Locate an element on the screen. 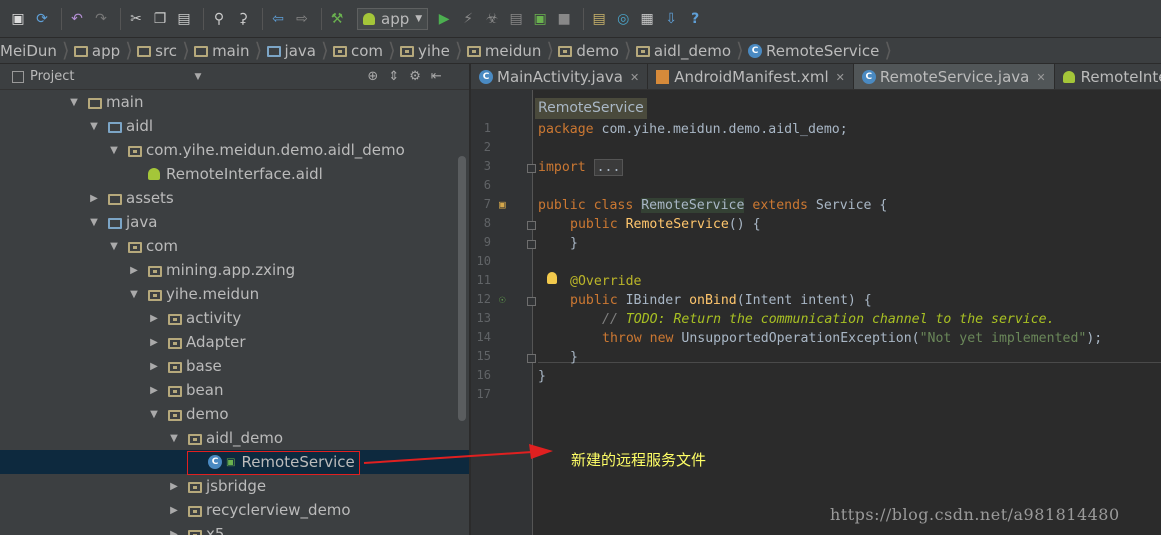 The image size is (1161, 535). breadcrumb-item: meidun ⟩ is located at coordinates (512, 50).